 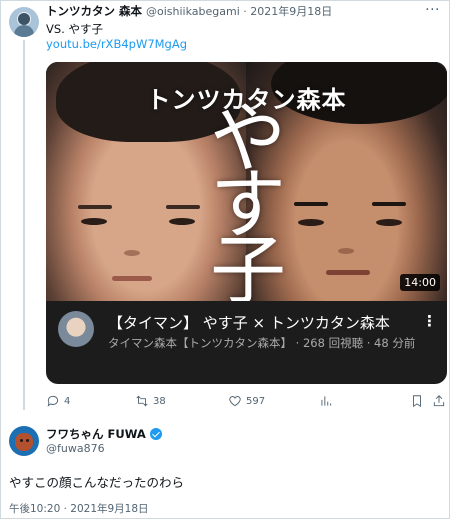 I want to click on views-button, so click(x=326, y=401).